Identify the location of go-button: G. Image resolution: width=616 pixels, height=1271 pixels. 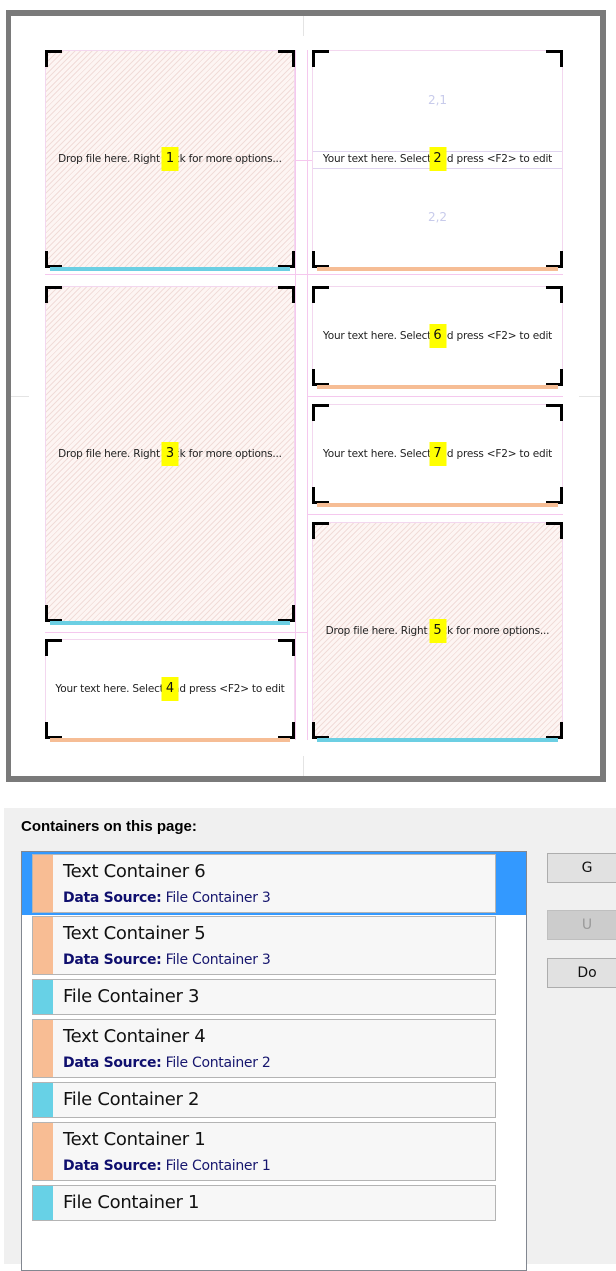
(581, 868).